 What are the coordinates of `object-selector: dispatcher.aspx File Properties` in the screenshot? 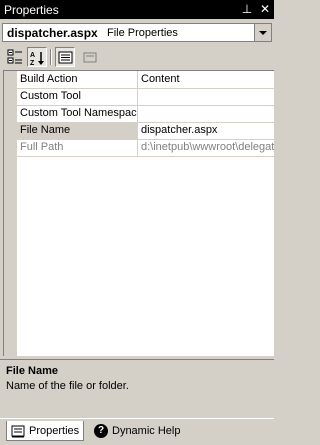 It's located at (137, 32).